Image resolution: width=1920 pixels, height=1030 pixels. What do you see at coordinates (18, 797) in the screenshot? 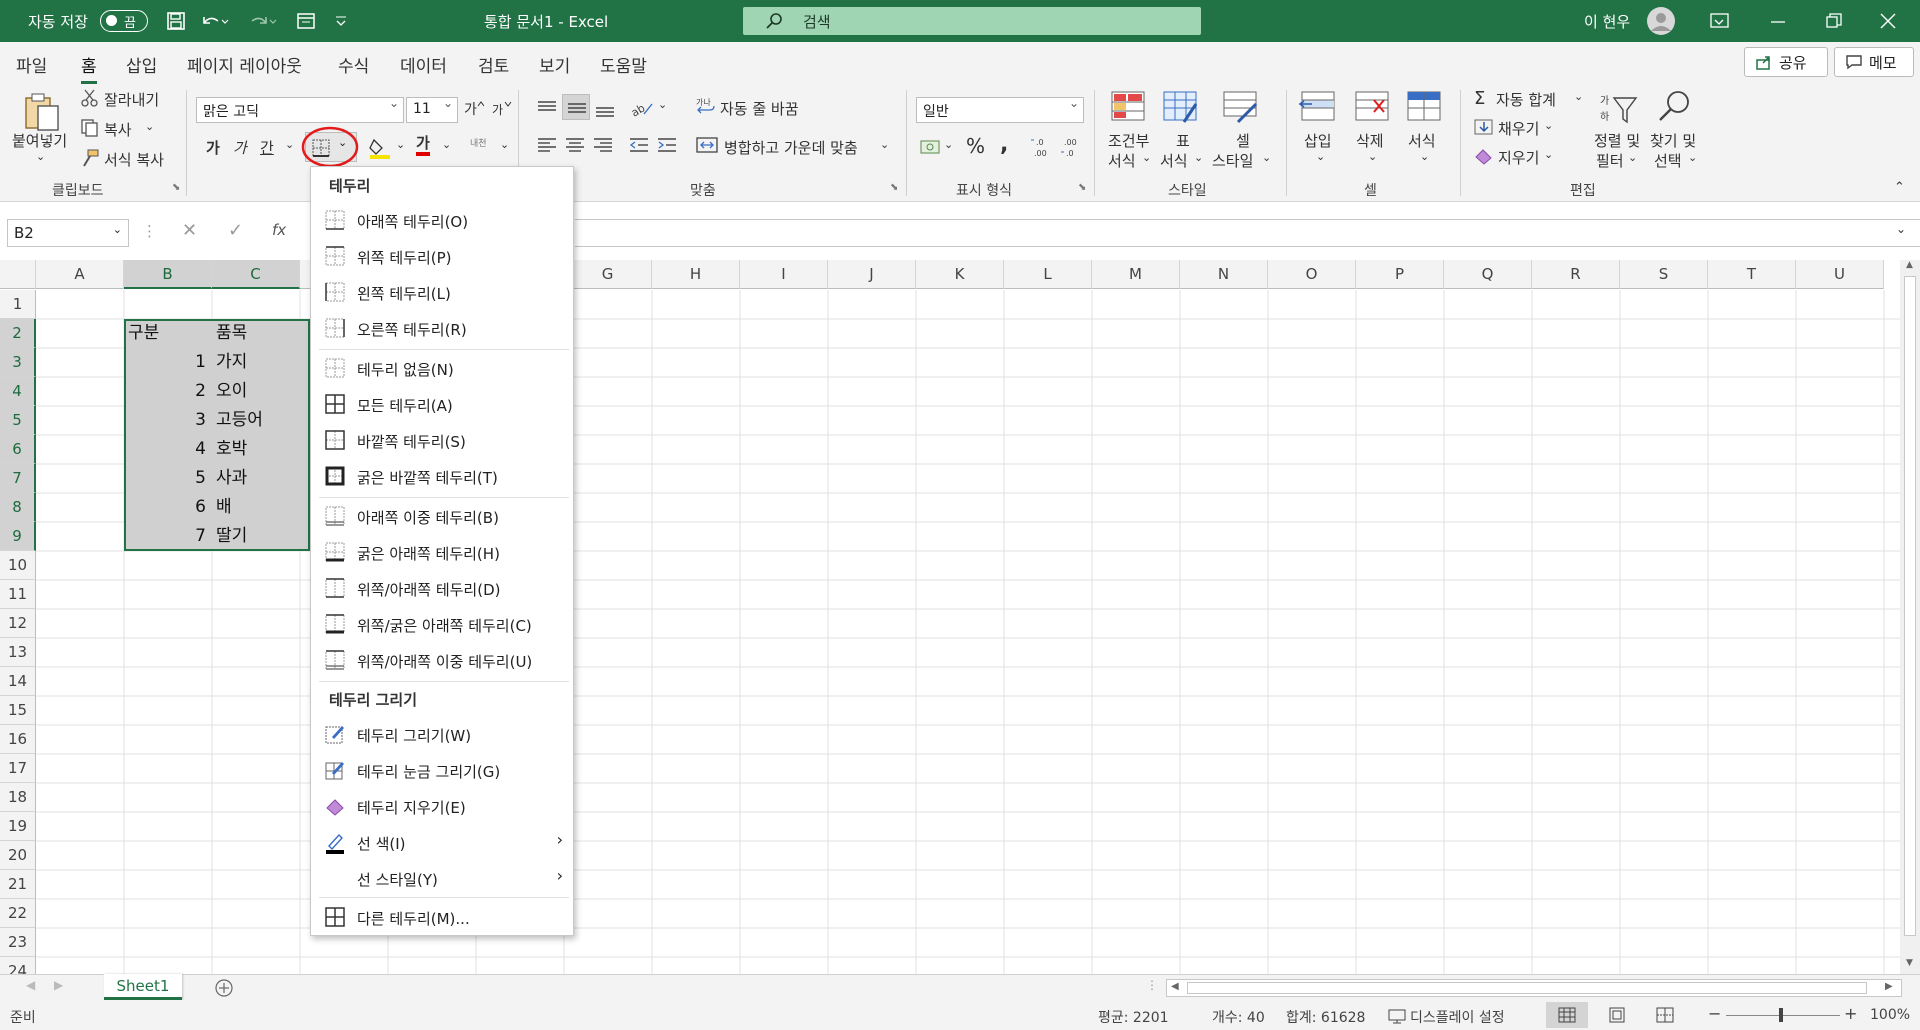
I see `row-header-18: 18` at bounding box center [18, 797].